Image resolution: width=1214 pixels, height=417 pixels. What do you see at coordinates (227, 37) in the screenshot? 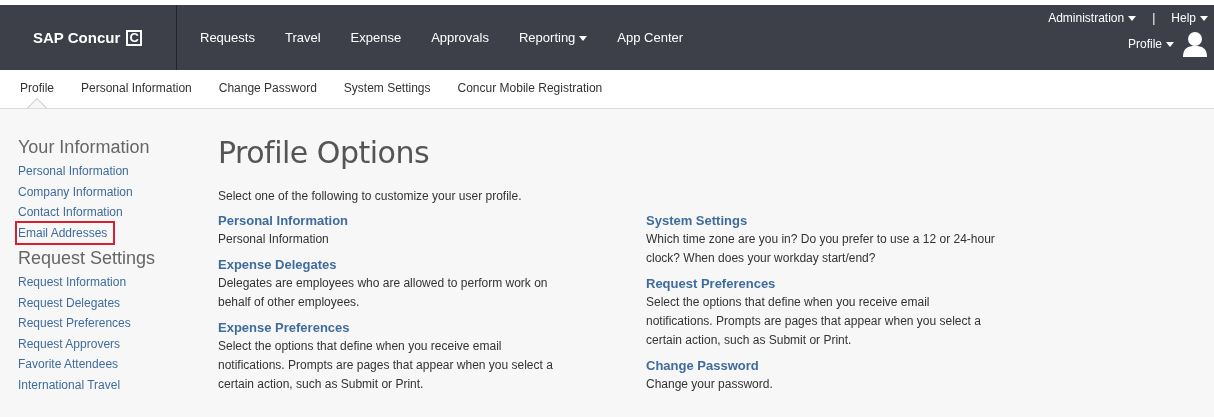
I see `nav-link: Requests` at bounding box center [227, 37].